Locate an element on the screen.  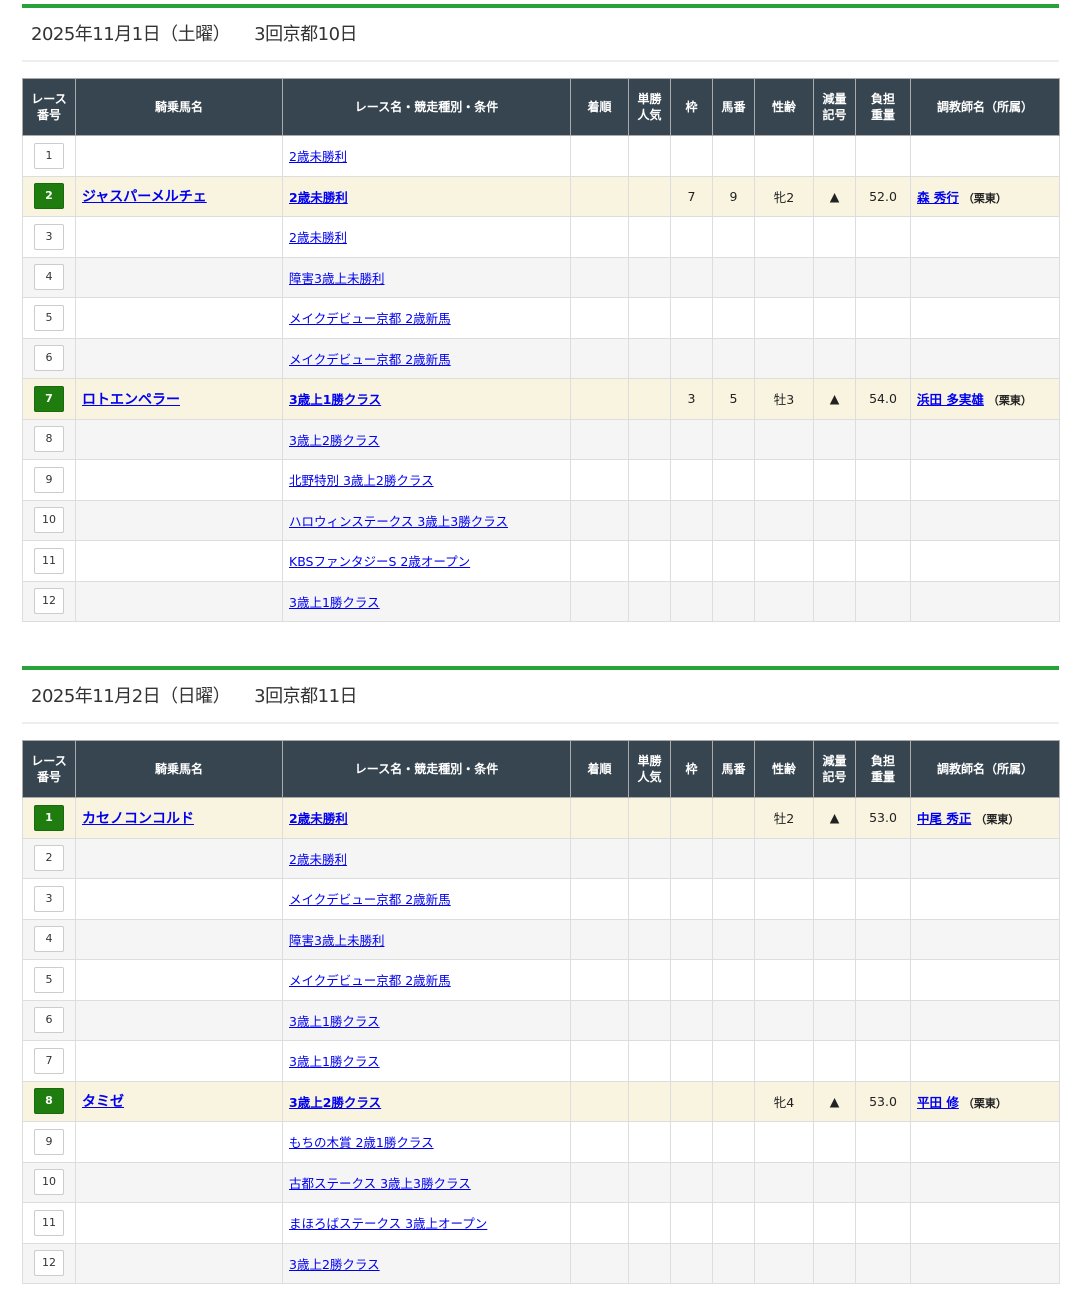
column-header-label: 単勝人気 is located at coordinates (649, 107).